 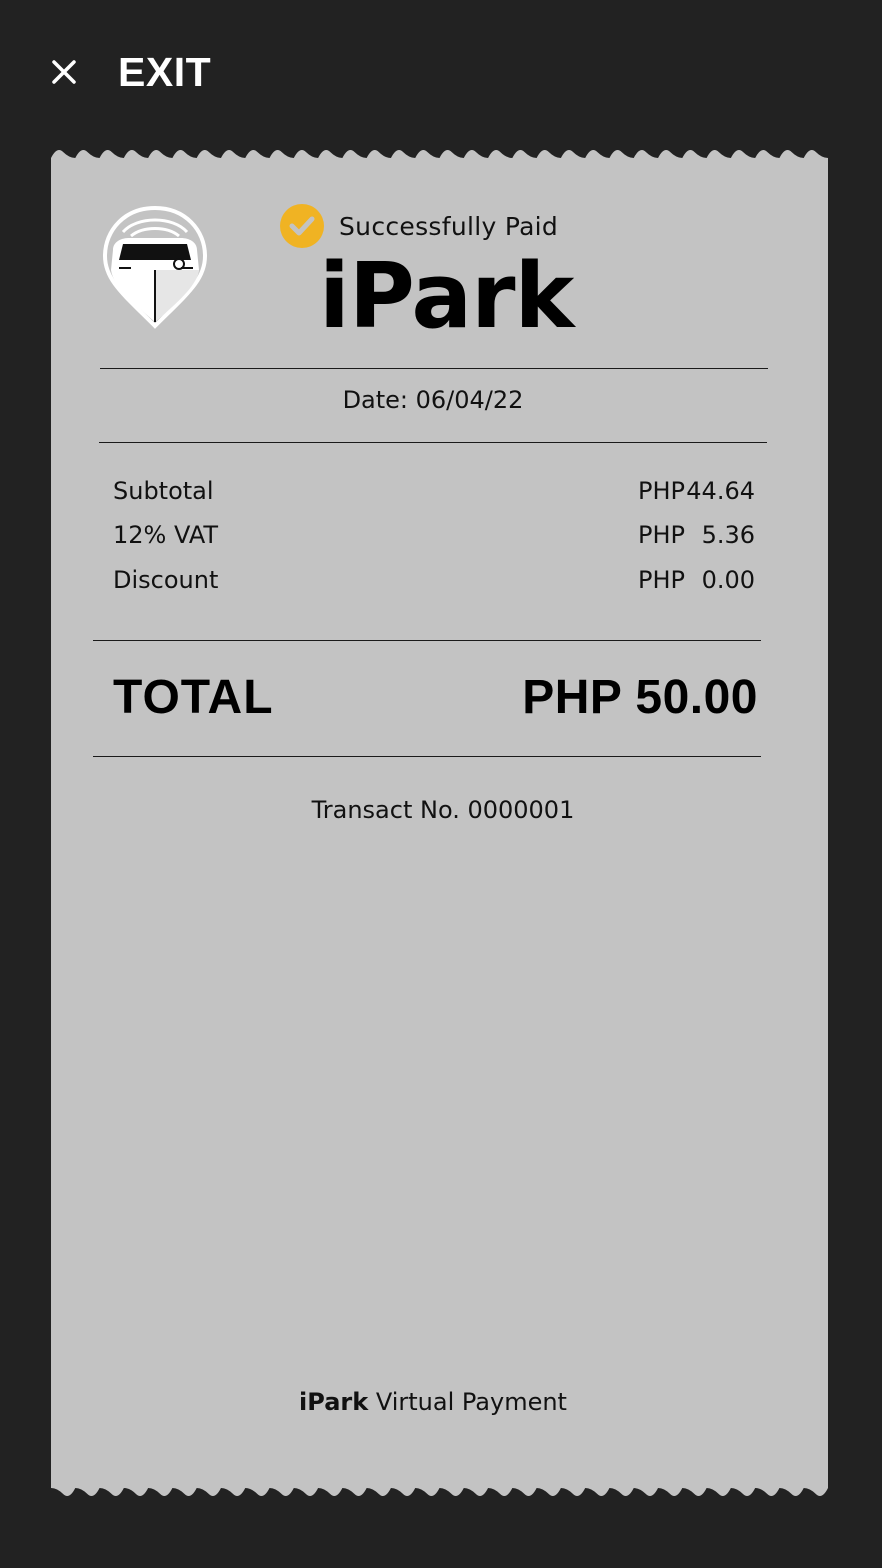 What do you see at coordinates (166, 580) in the screenshot?
I see `line-item-label: Discount` at bounding box center [166, 580].